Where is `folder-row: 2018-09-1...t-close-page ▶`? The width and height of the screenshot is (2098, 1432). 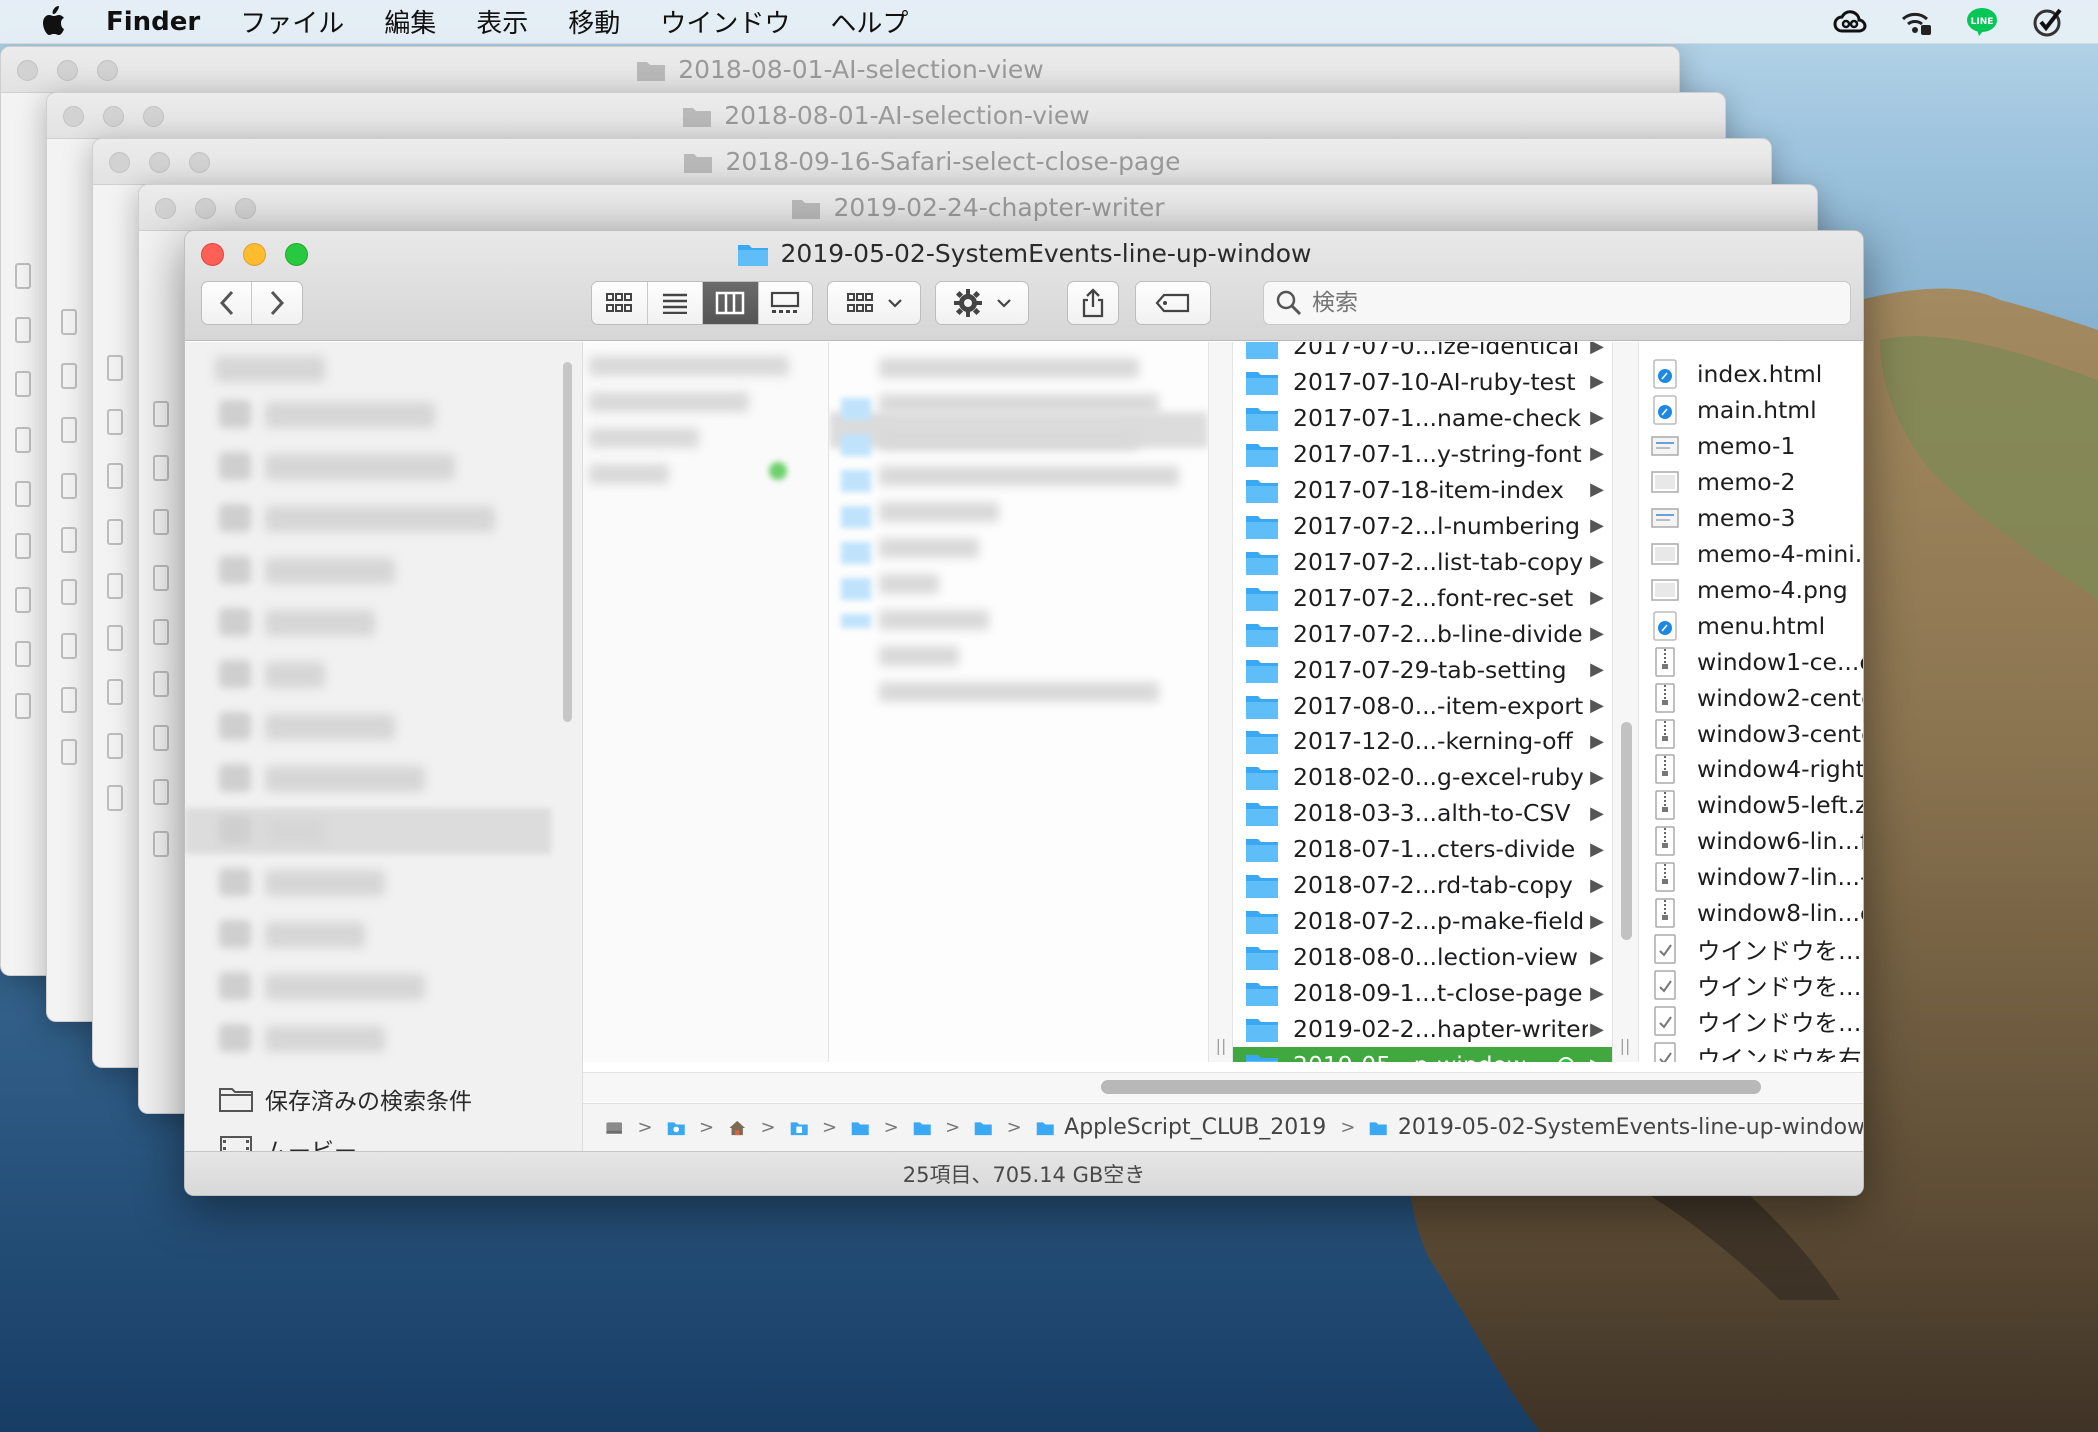 folder-row: 2018-09-1...t-close-page ▶ is located at coordinates (1422, 993).